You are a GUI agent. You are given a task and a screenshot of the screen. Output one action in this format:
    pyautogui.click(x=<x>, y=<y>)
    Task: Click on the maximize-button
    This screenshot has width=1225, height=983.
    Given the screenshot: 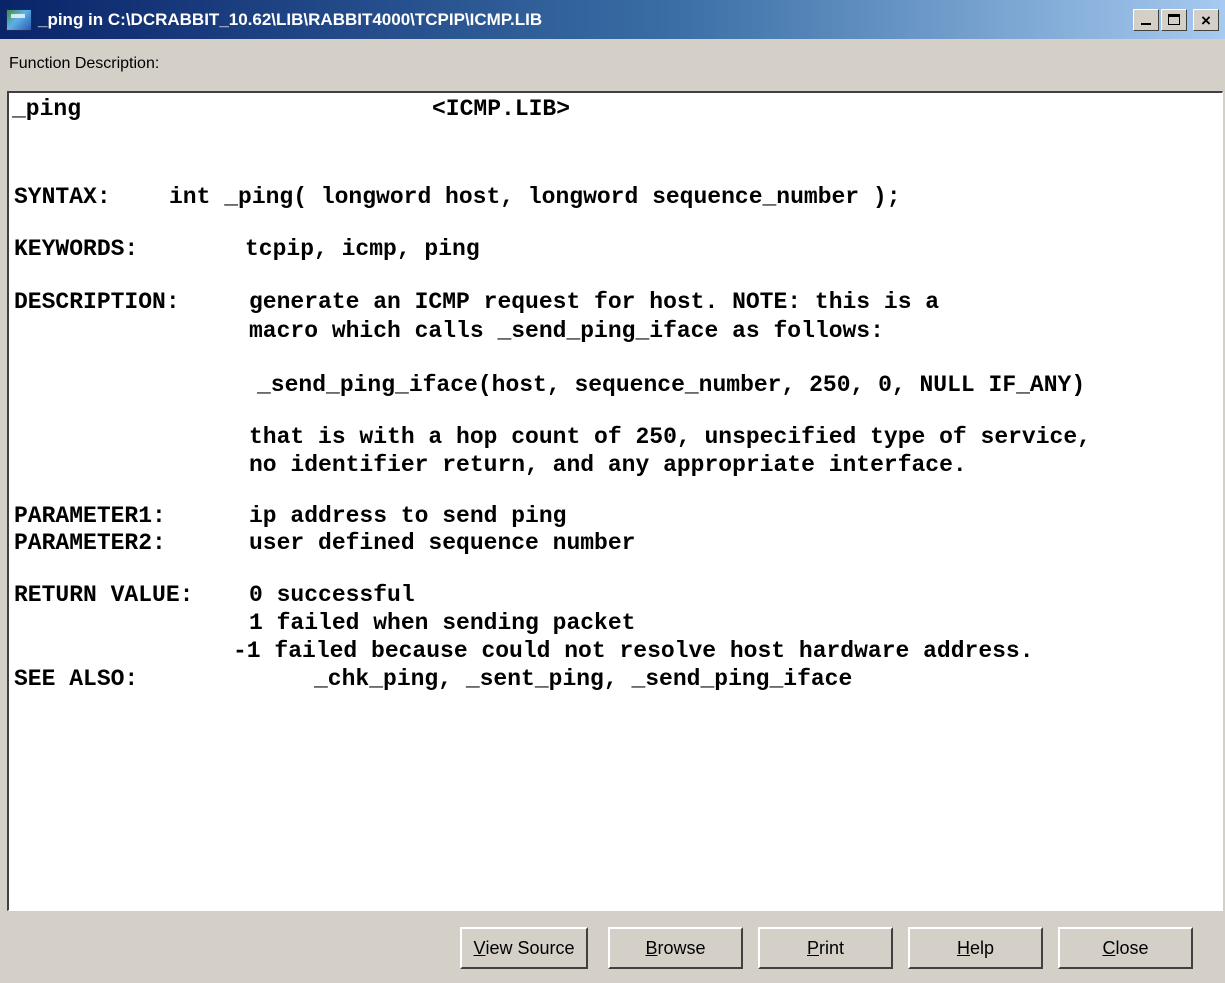 What is the action you would take?
    pyautogui.click(x=1174, y=20)
    